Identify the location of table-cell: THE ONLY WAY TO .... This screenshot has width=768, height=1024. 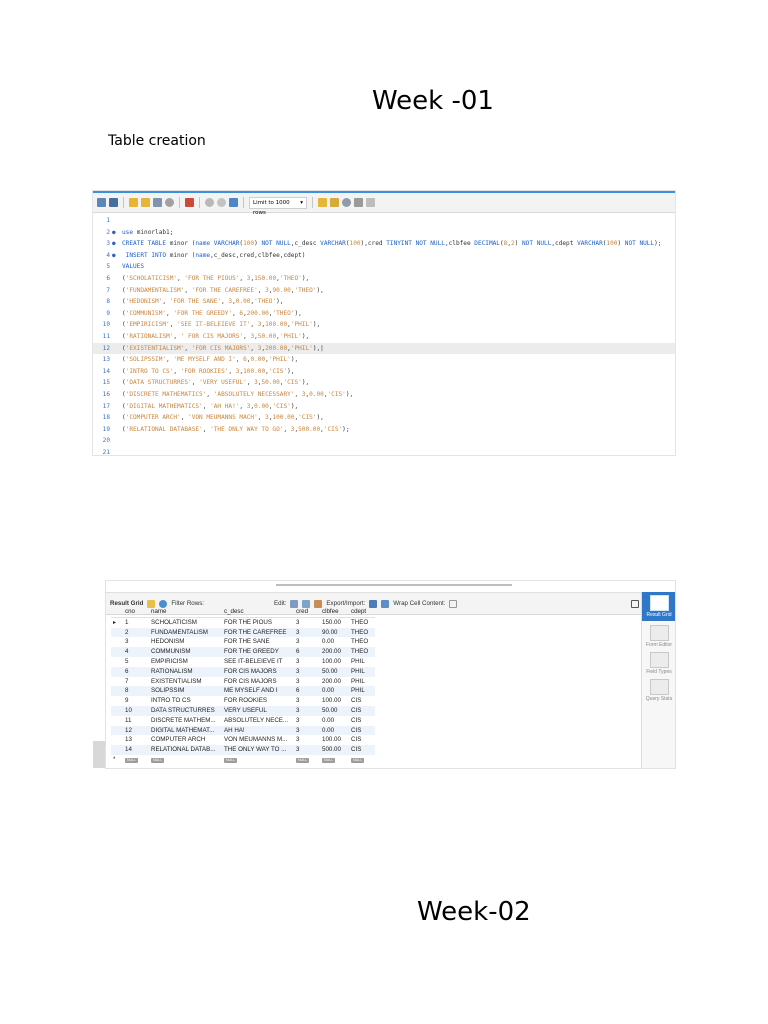
(258, 750).